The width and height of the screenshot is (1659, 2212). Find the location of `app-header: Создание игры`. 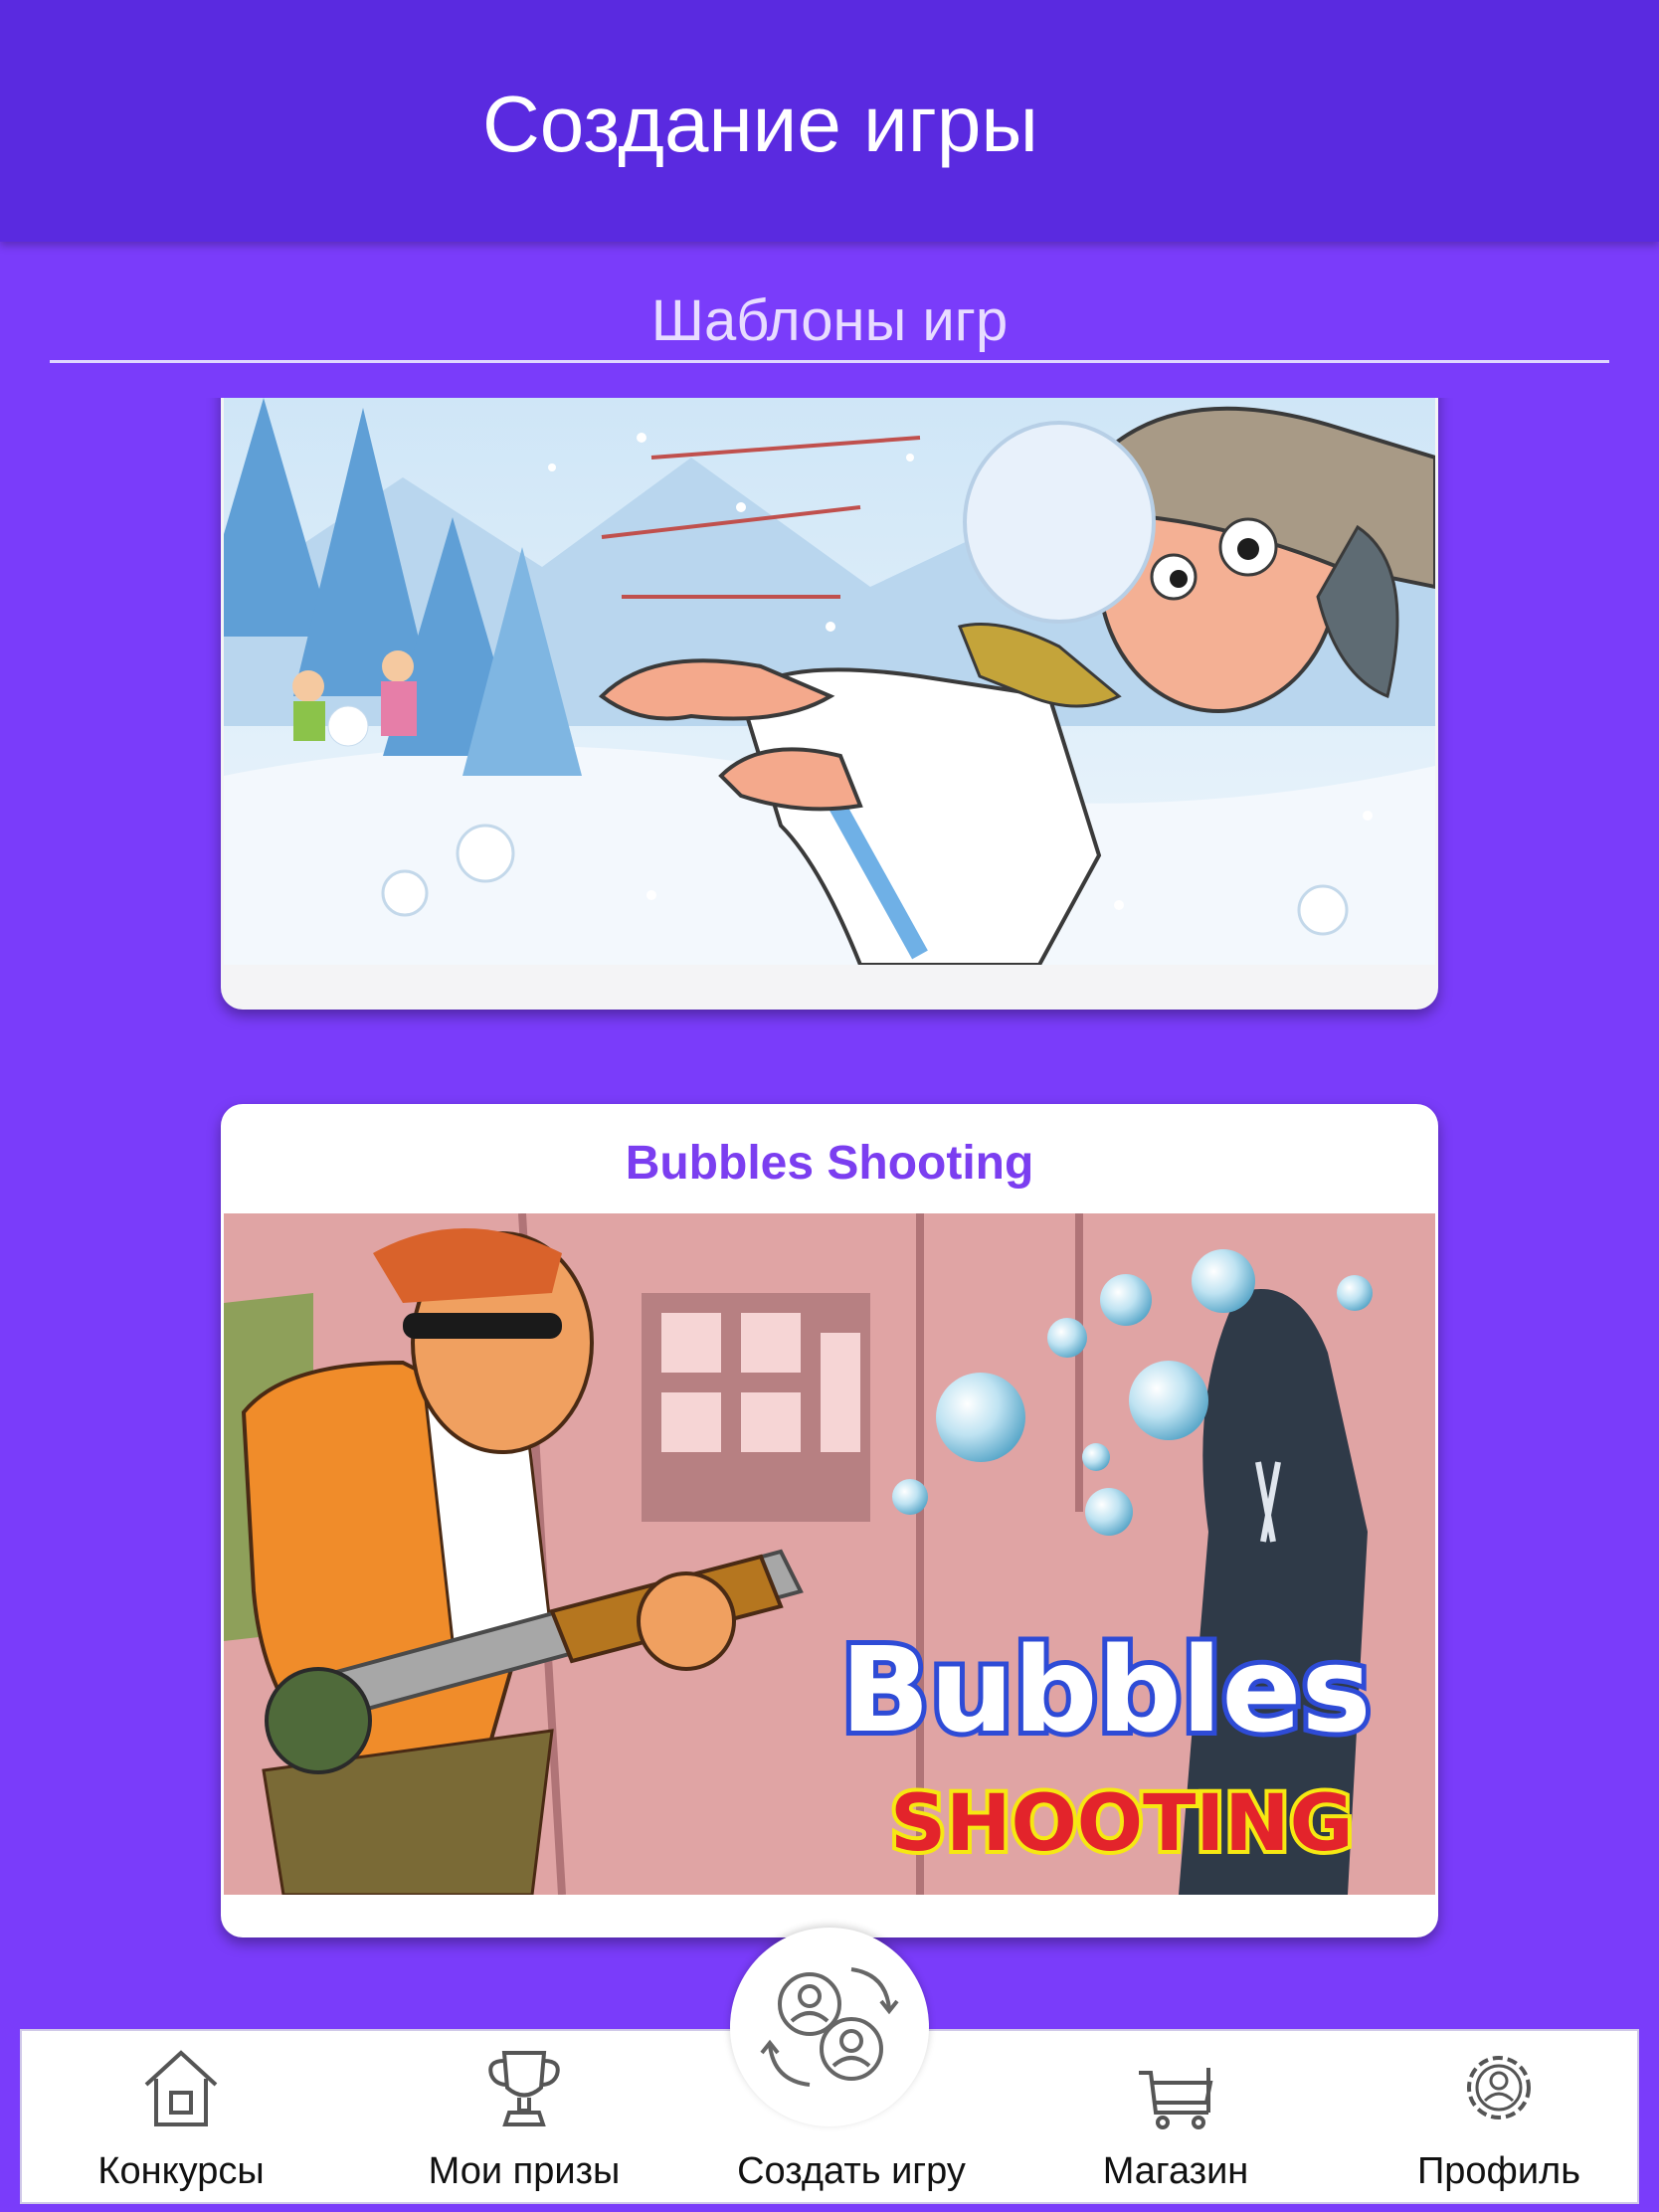

app-header: Создание игры is located at coordinates (829, 121).